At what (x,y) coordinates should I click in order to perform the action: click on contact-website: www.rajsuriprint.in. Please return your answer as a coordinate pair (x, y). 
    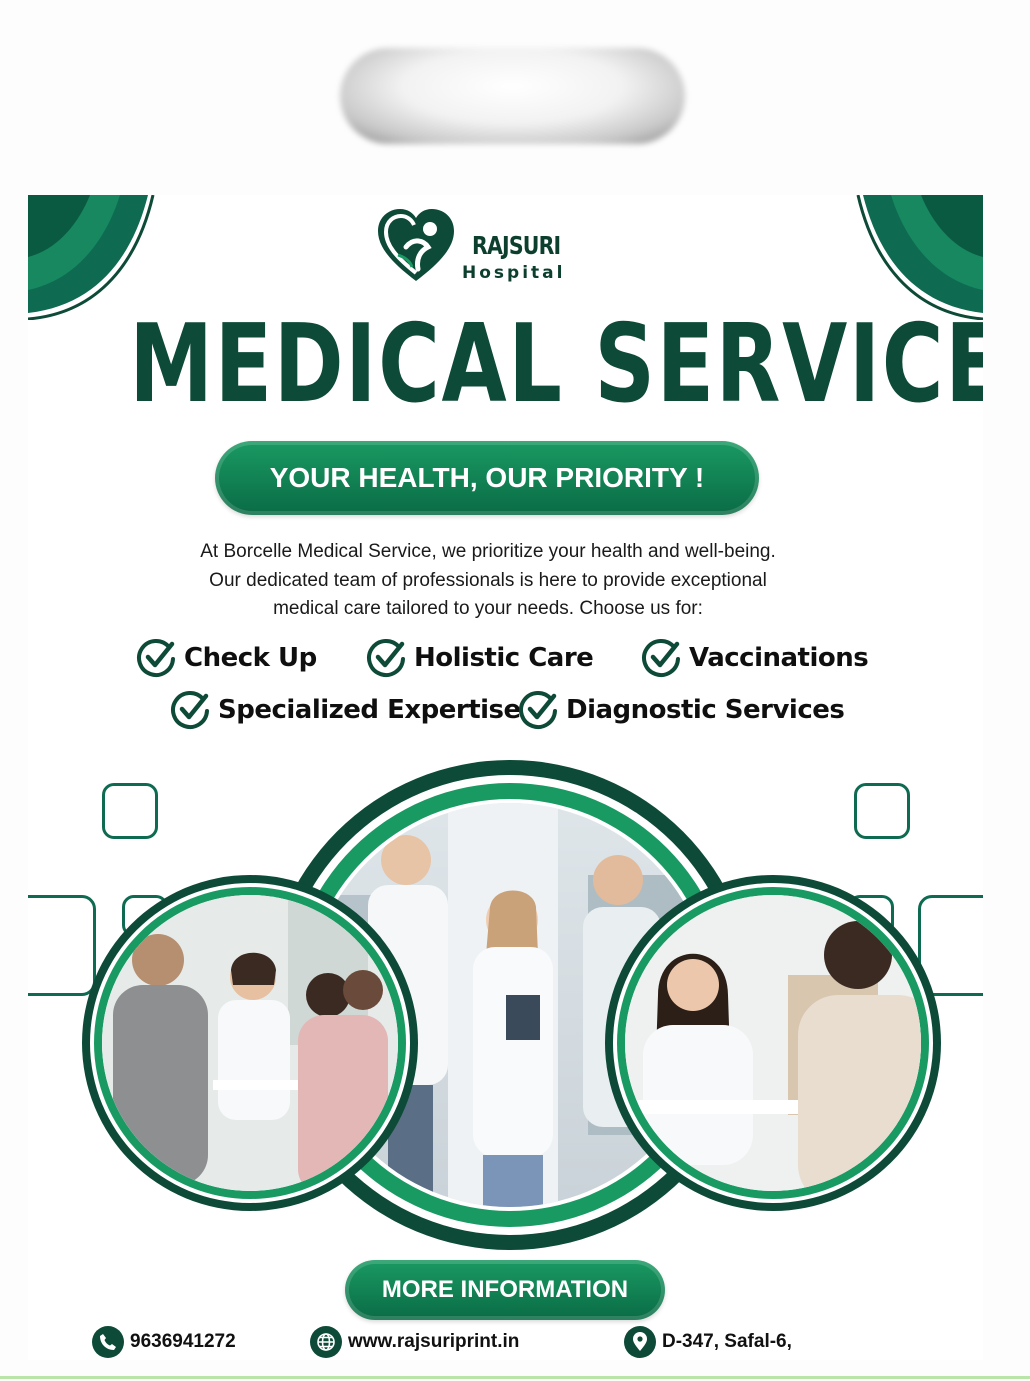
    Looking at the image, I should click on (414, 1342).